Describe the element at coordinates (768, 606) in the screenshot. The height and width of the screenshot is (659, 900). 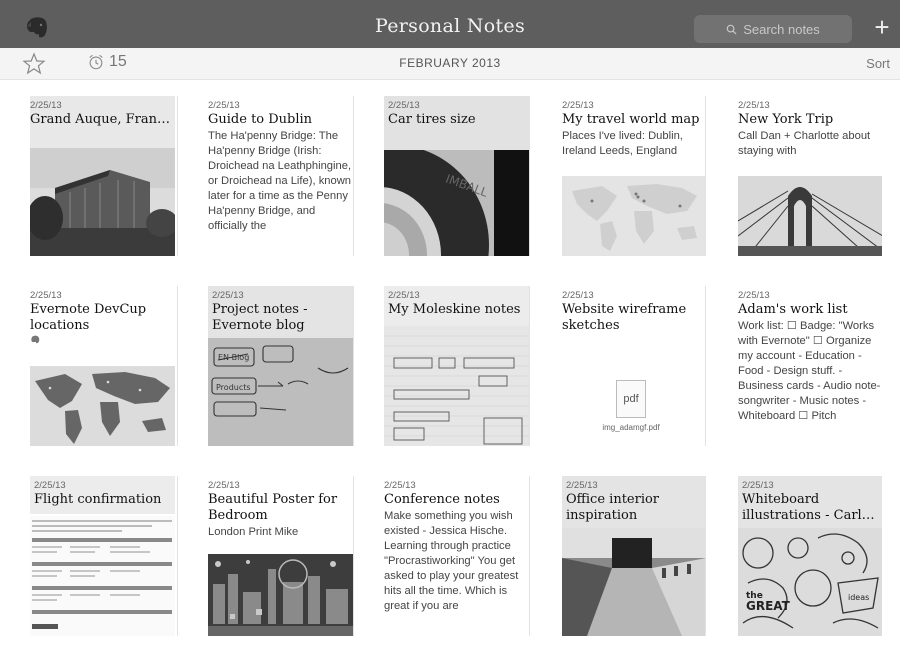
I see `svg-text: GREAT` at that location.